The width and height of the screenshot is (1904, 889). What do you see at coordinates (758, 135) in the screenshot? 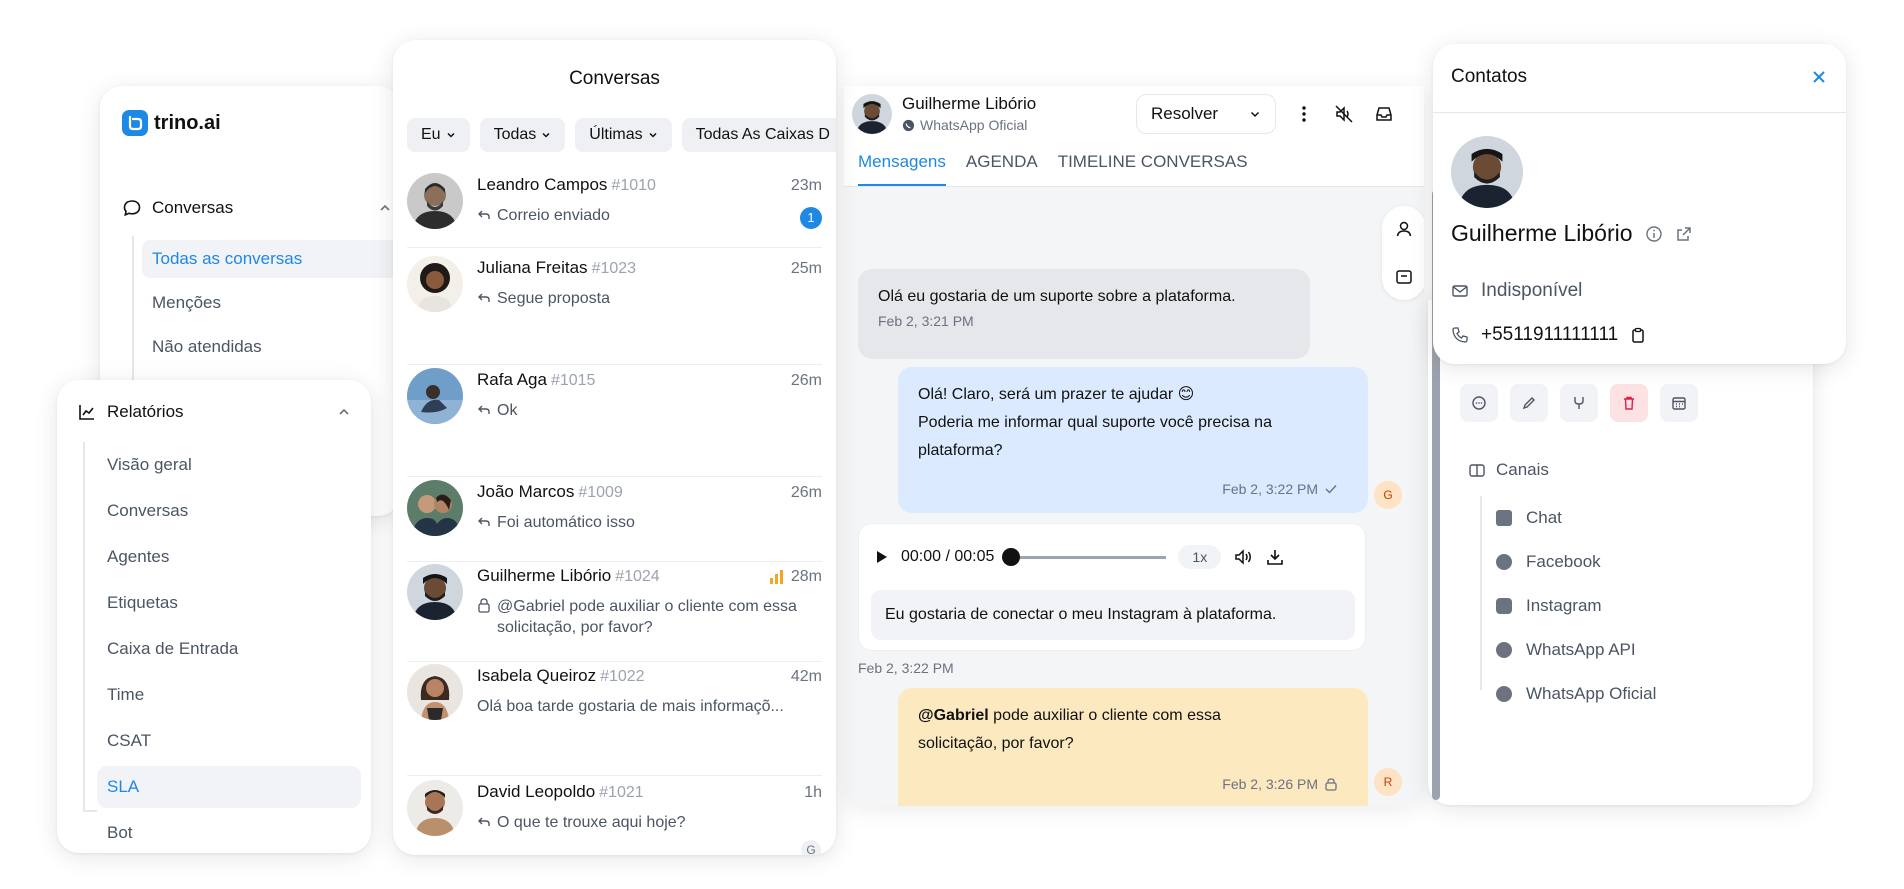
I see `filter-inbox: Todas As Caixas D` at bounding box center [758, 135].